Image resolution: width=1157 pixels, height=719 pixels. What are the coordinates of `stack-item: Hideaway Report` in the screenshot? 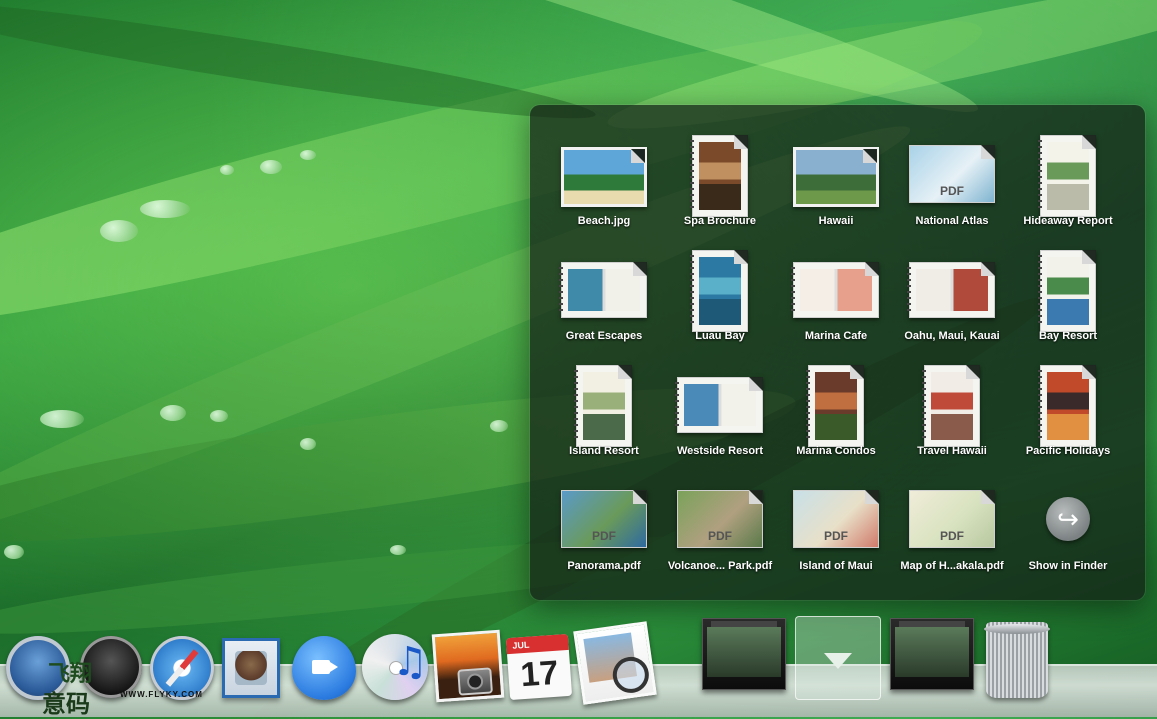 It's located at (1068, 172).